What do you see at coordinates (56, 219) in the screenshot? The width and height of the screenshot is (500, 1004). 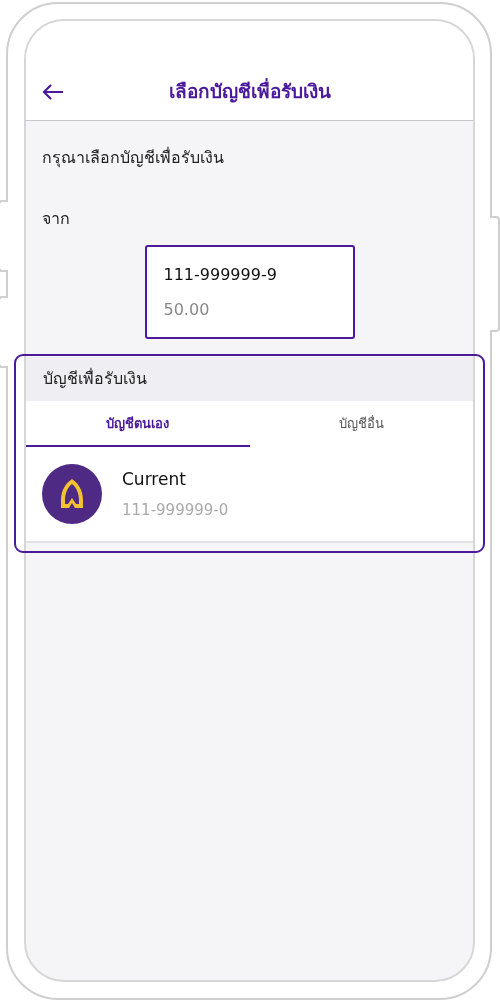 I see `from-label: จาก` at bounding box center [56, 219].